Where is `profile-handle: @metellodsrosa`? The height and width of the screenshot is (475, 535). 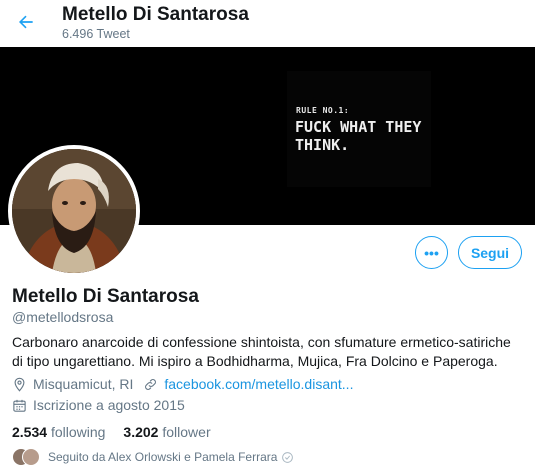
profile-handle: @metellodsrosa is located at coordinates (63, 317).